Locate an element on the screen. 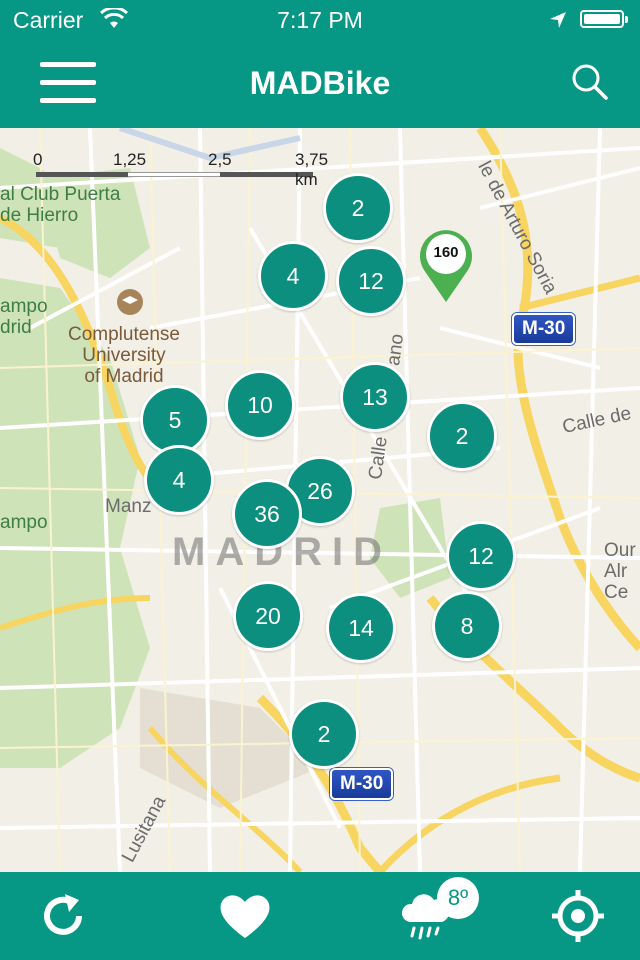 The width and height of the screenshot is (640, 960). map-label-street: ano is located at coordinates (396, 349).